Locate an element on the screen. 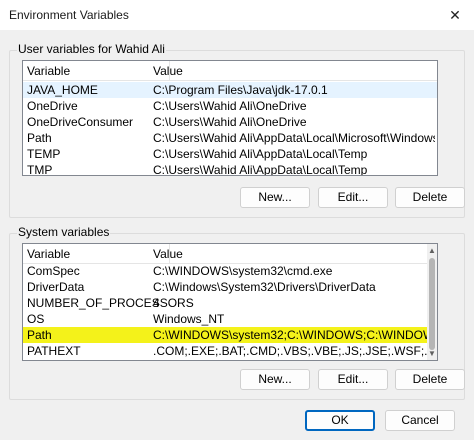 The height and width of the screenshot is (440, 474). variable-value-cell: C:\Program Files\Java\jdk-17.0.1 is located at coordinates (240, 90).